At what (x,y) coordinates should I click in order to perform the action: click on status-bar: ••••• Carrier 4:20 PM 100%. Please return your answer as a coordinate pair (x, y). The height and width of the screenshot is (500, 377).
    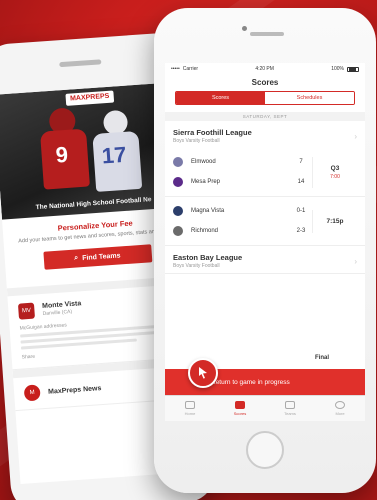
    Looking at the image, I should click on (265, 69).